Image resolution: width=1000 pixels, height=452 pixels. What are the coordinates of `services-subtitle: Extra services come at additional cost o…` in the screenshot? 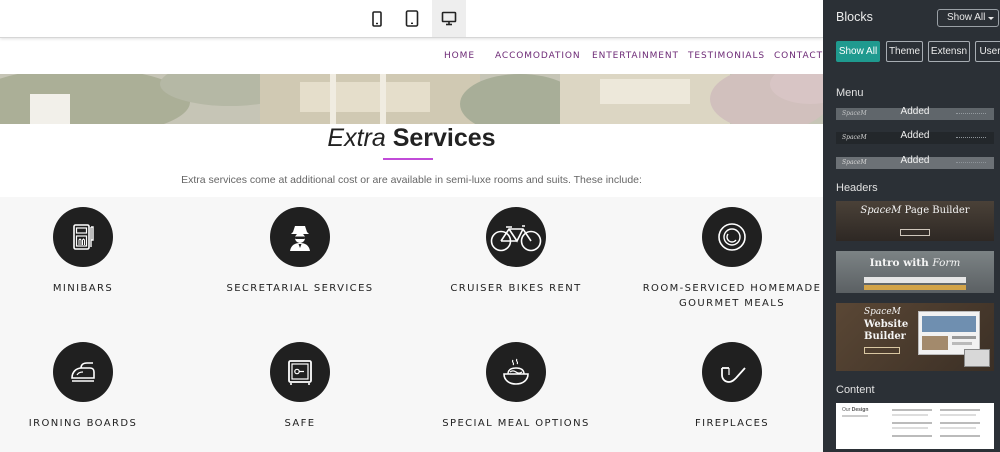 It's located at (411, 180).